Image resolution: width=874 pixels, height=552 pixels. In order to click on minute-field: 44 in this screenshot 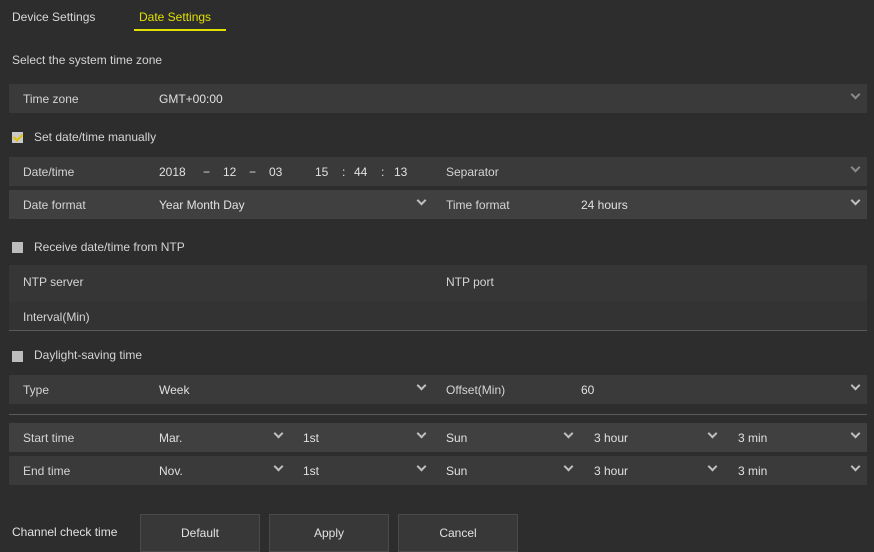, I will do `click(360, 172)`.